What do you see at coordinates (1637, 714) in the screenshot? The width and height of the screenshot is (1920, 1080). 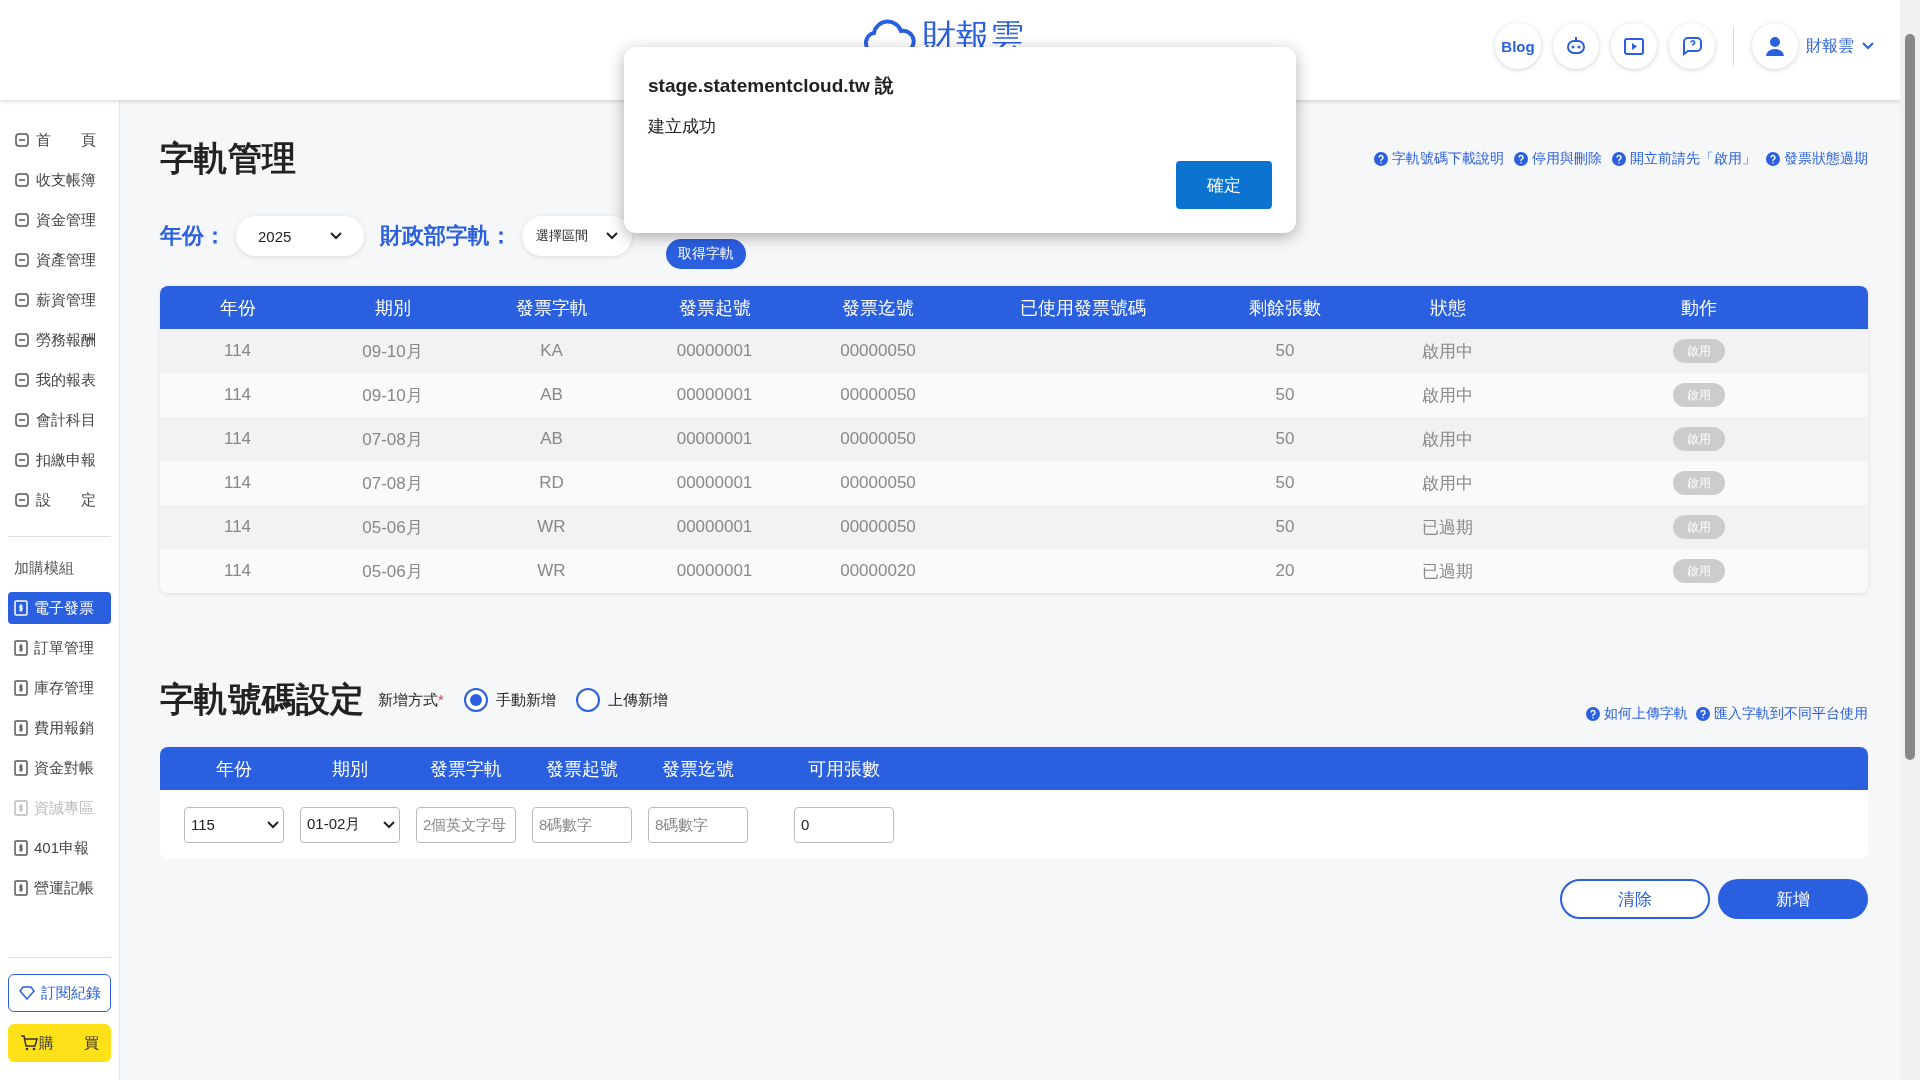 I see `help-link: 如何上傳字軌` at bounding box center [1637, 714].